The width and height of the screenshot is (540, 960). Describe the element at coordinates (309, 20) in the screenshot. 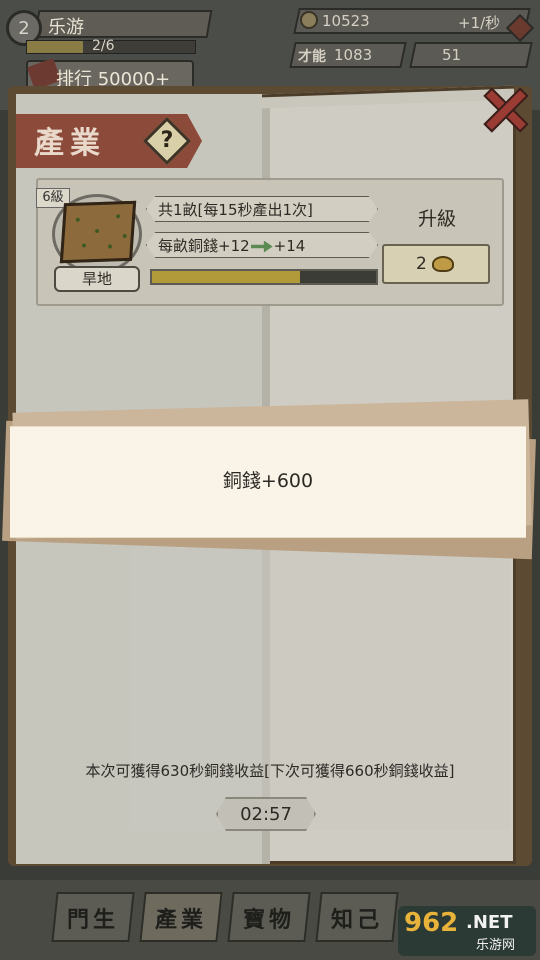

I see `coin-icon` at that location.